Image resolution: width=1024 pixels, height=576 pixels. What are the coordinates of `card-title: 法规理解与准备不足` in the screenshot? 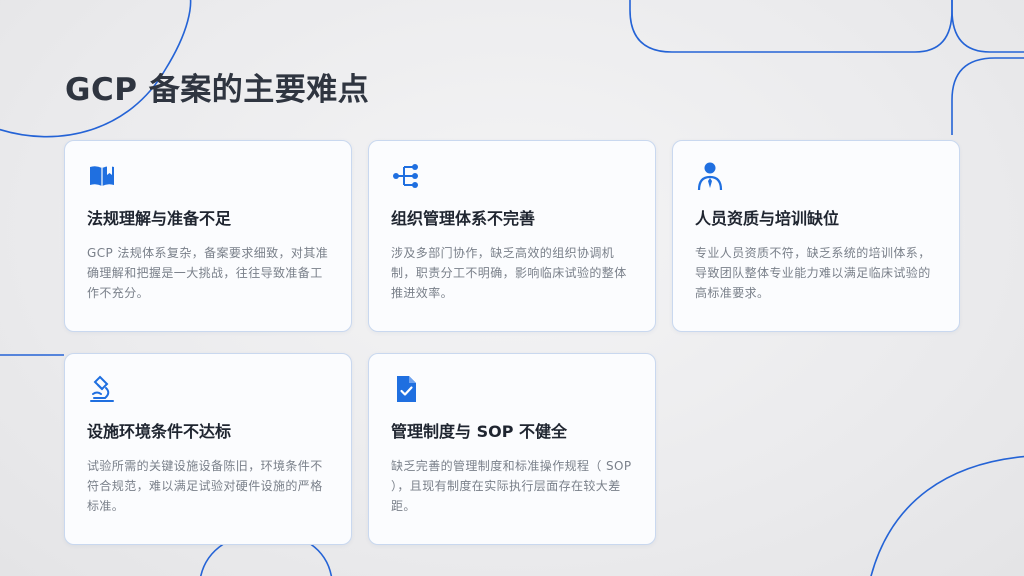 It's located at (159, 218).